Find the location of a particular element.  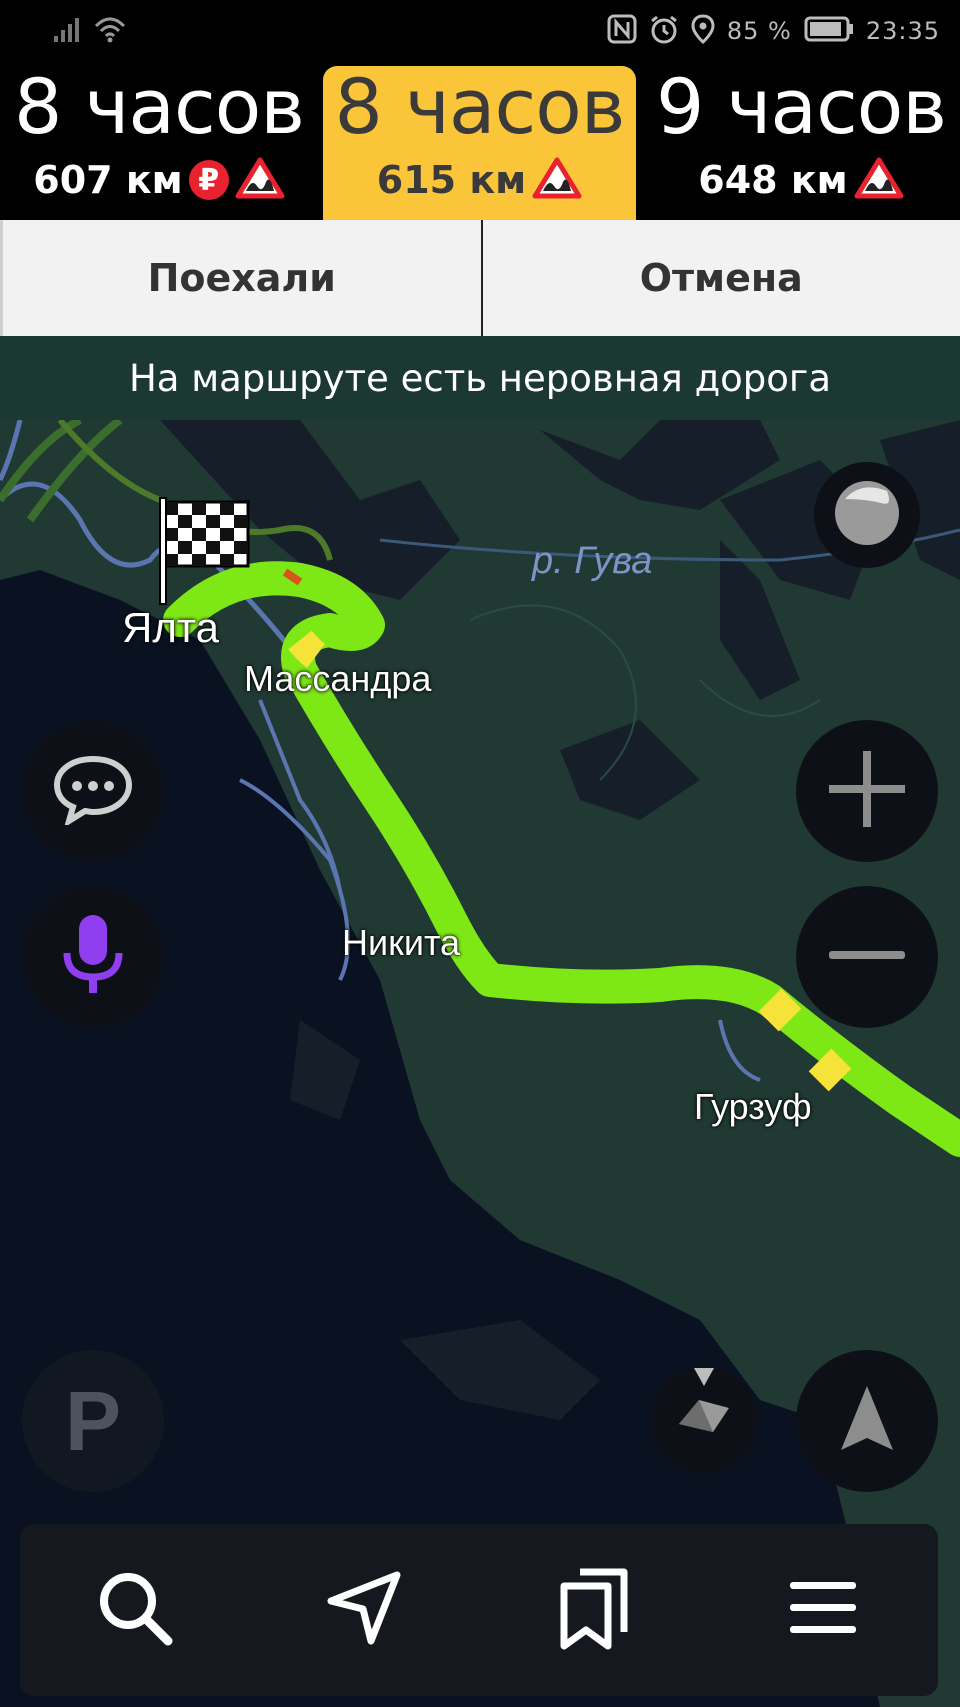

menu-button is located at coordinates (823, 1610).